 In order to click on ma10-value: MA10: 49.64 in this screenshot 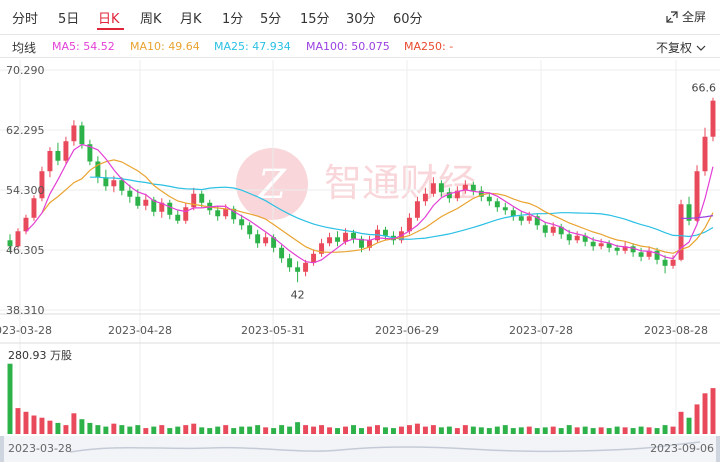, I will do `click(165, 46)`.